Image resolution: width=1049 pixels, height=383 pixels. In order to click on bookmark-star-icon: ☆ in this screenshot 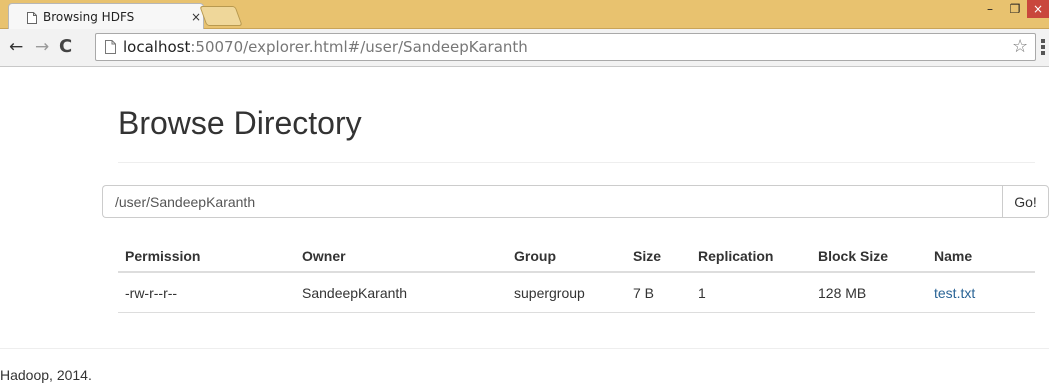, I will do `click(1020, 46)`.